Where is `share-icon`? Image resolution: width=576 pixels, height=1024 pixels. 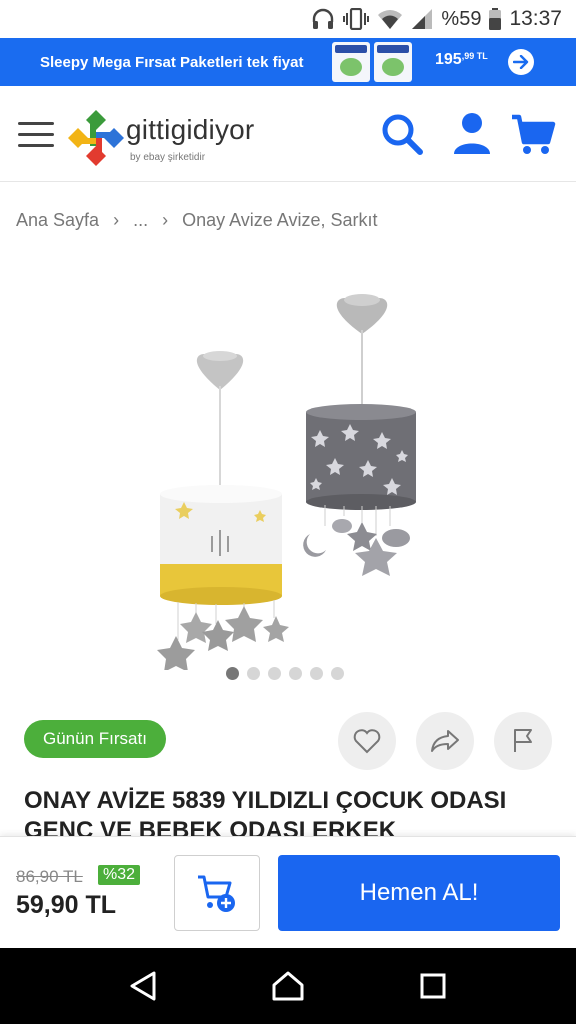
share-icon is located at coordinates (445, 741).